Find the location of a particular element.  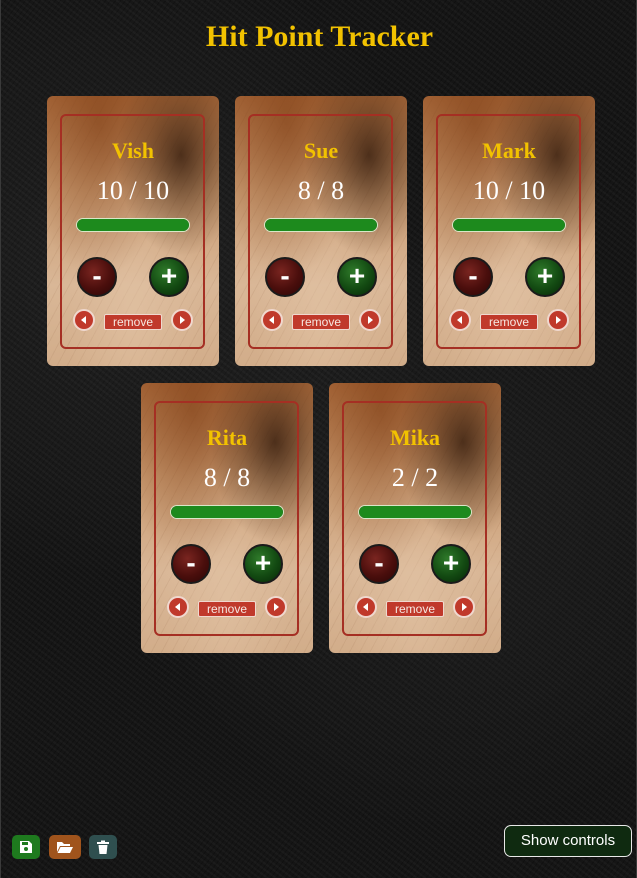

player-card-mika: Mika 2 / 2 - + remove is located at coordinates (415, 518).